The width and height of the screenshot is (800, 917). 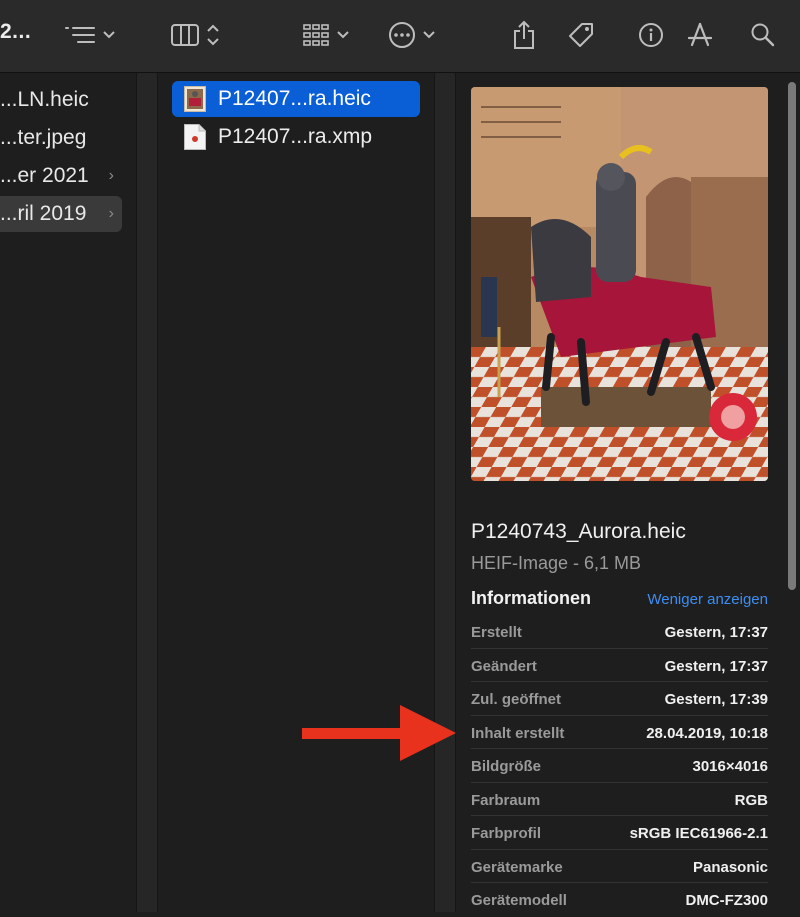 What do you see at coordinates (80, 35) in the screenshot?
I see `list-view-icon` at bounding box center [80, 35].